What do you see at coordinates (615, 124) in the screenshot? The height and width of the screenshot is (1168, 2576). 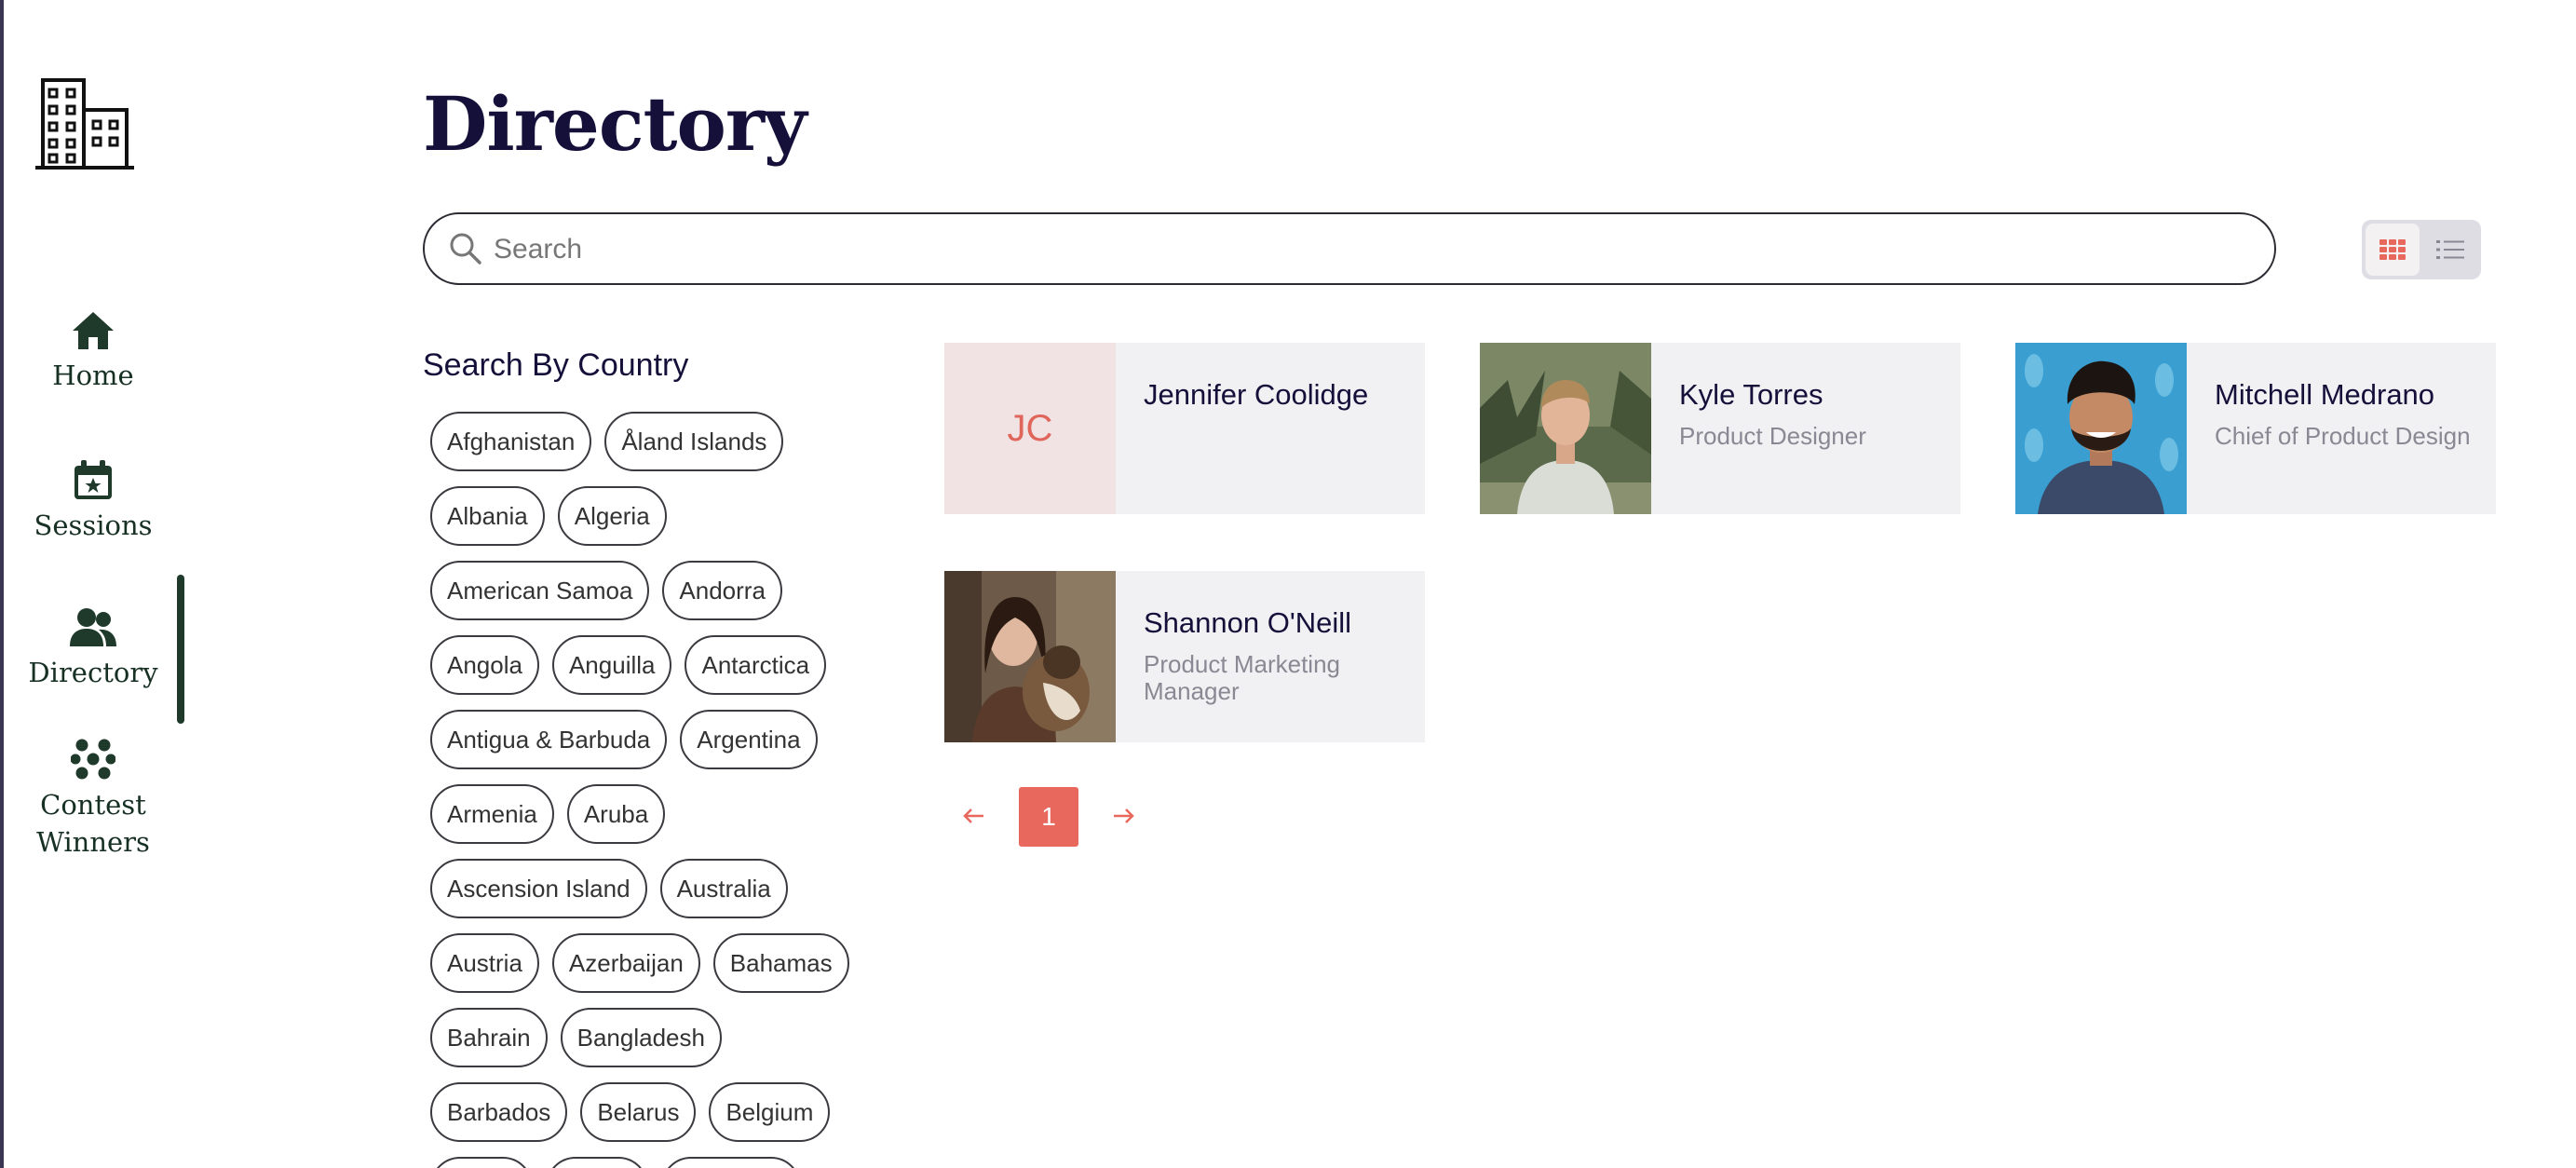 I see `page-title: Directory` at bounding box center [615, 124].